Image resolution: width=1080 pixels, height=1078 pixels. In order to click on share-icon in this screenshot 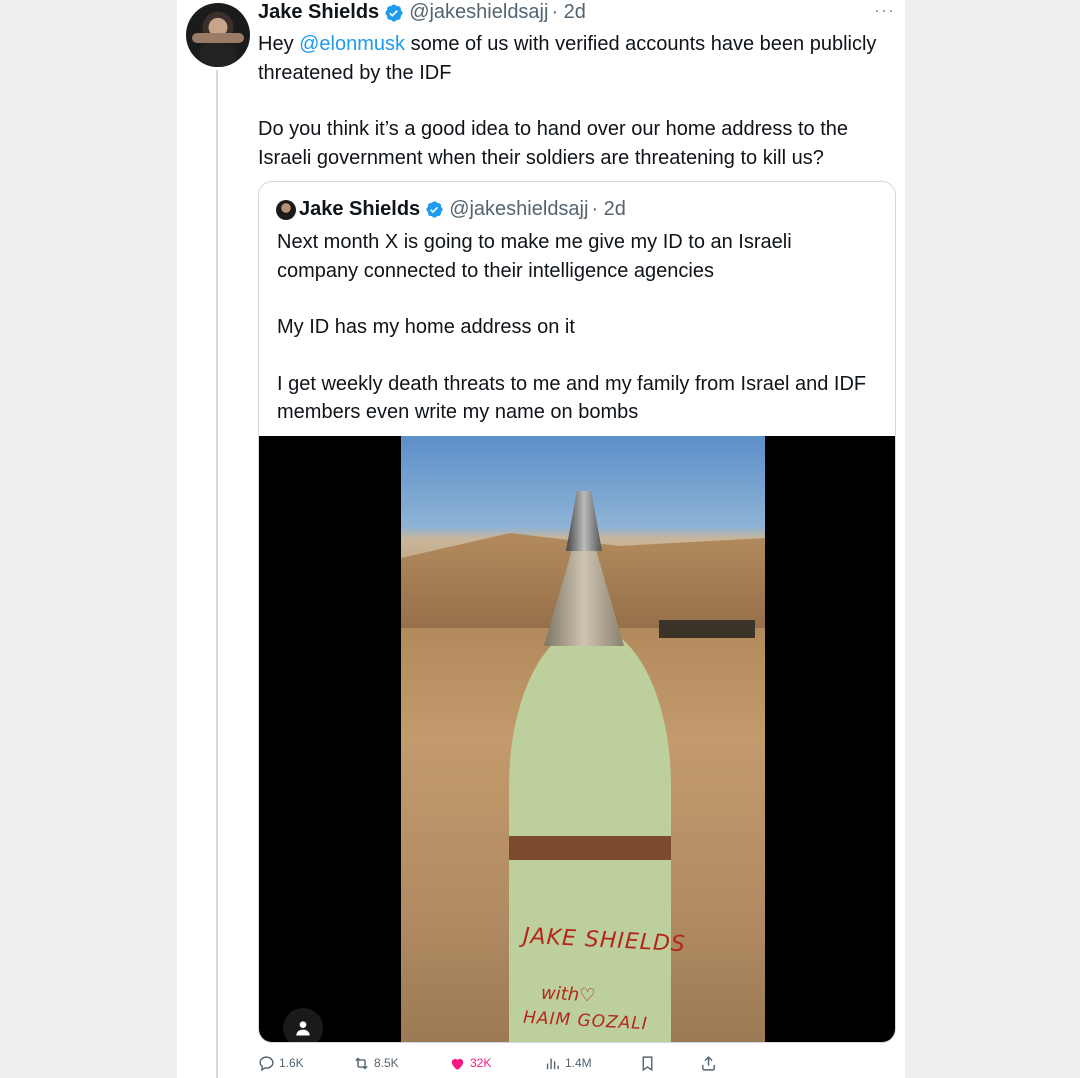, I will do `click(708, 1063)`.